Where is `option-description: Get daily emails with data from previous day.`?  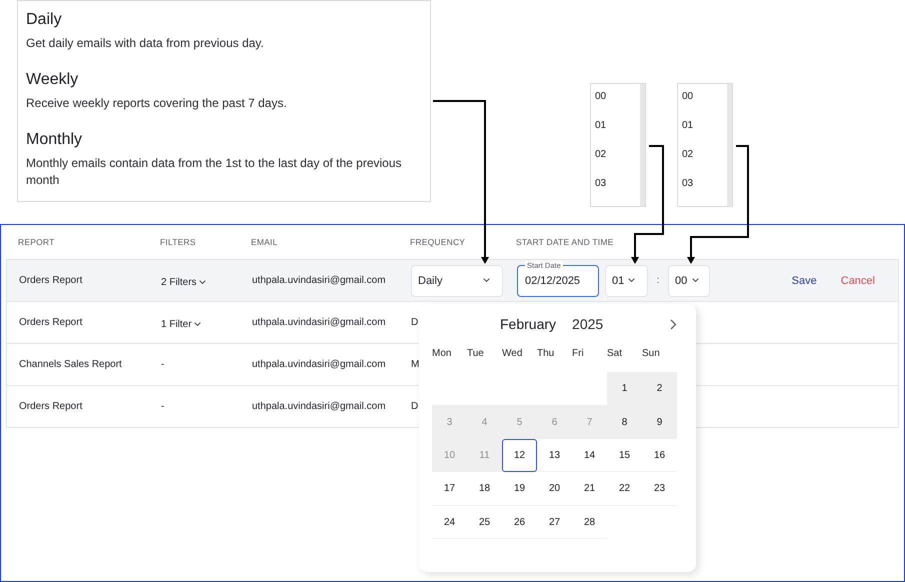
option-description: Get daily emails with data from previous day. is located at coordinates (145, 43).